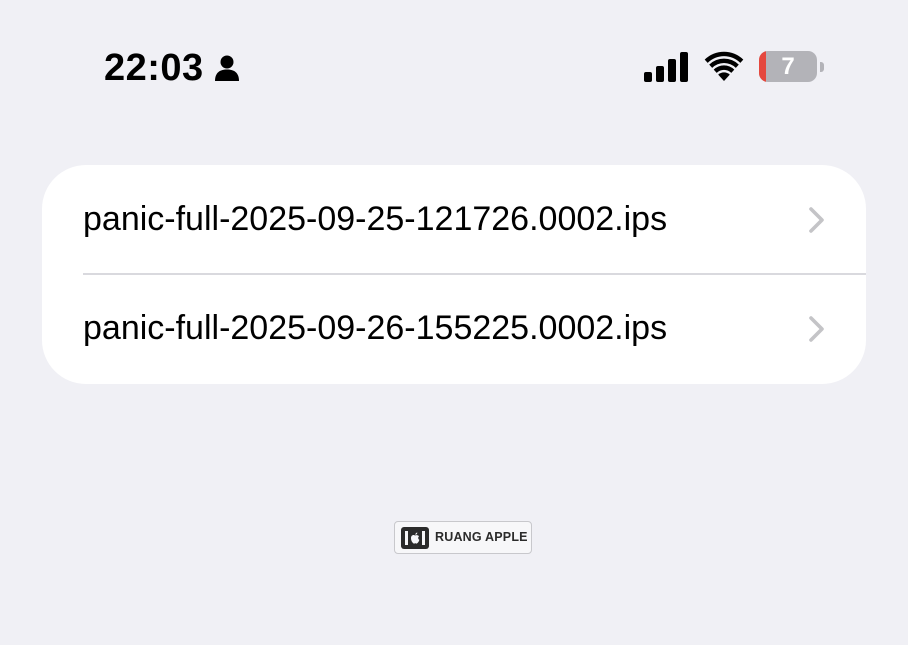  I want to click on battery-body: 7, so click(788, 66).